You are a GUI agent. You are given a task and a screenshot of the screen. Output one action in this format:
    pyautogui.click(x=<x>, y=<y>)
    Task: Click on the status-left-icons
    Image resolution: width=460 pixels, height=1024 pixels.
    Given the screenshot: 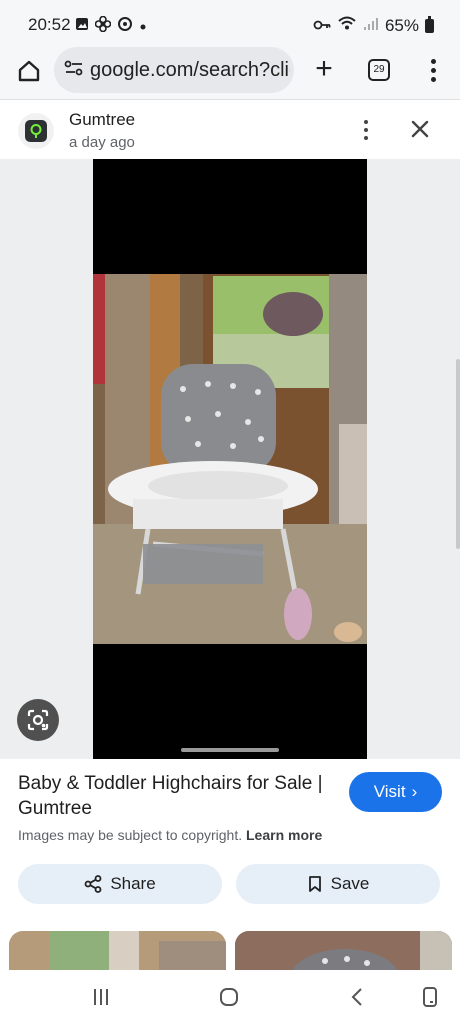 What is the action you would take?
    pyautogui.click(x=111, y=25)
    